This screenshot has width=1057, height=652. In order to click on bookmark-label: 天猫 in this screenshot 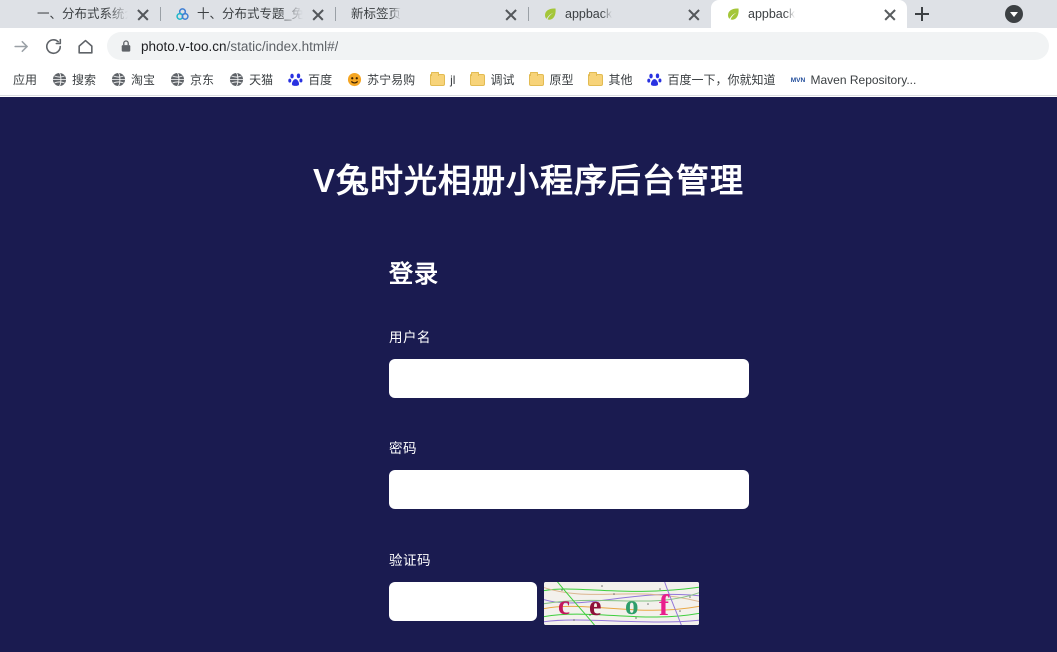, I will do `click(261, 79)`.